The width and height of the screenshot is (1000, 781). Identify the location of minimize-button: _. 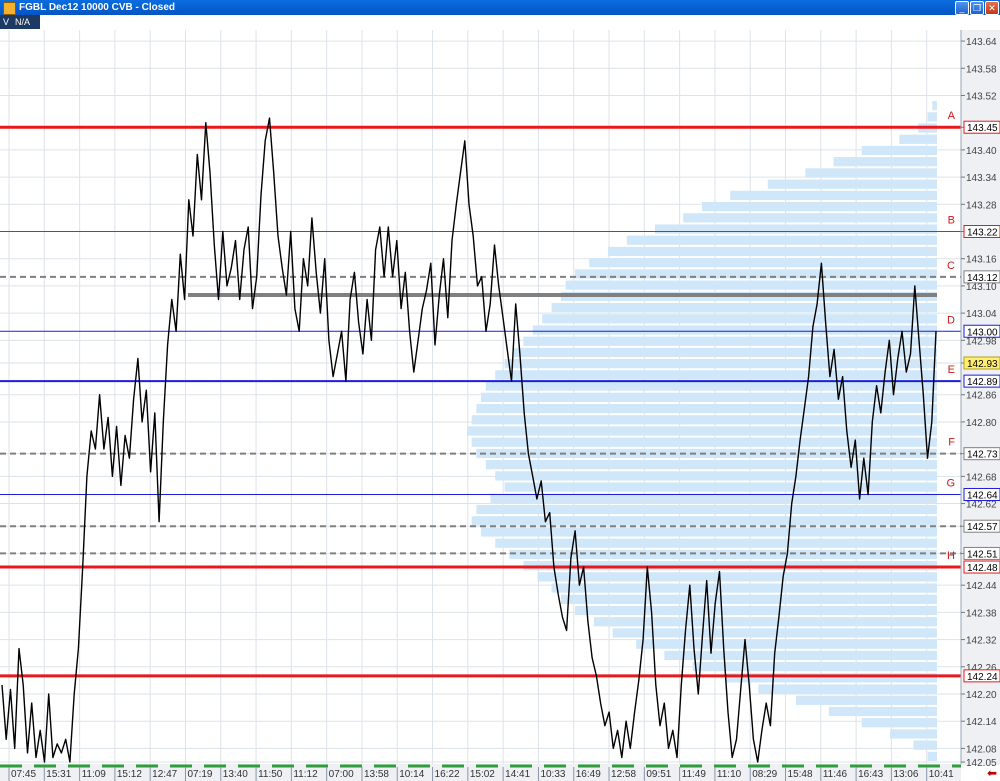
(962, 8).